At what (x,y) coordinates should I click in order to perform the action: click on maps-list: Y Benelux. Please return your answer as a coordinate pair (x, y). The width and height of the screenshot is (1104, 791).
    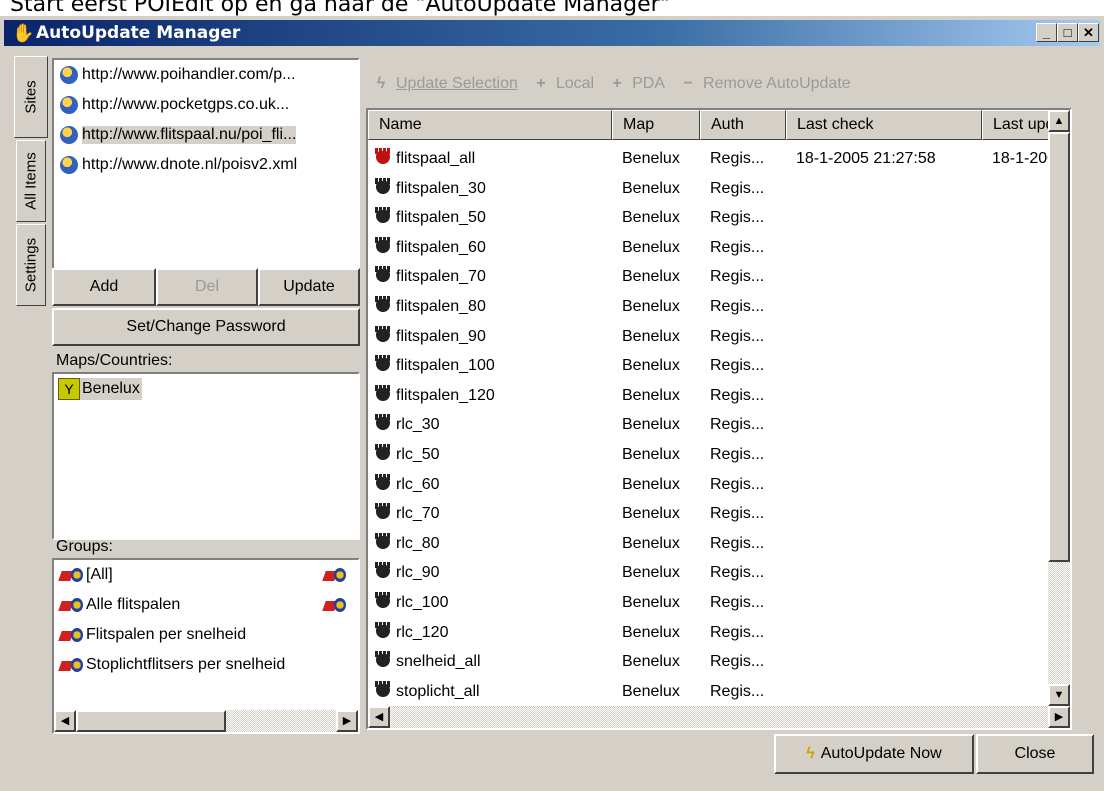
    Looking at the image, I should click on (206, 456).